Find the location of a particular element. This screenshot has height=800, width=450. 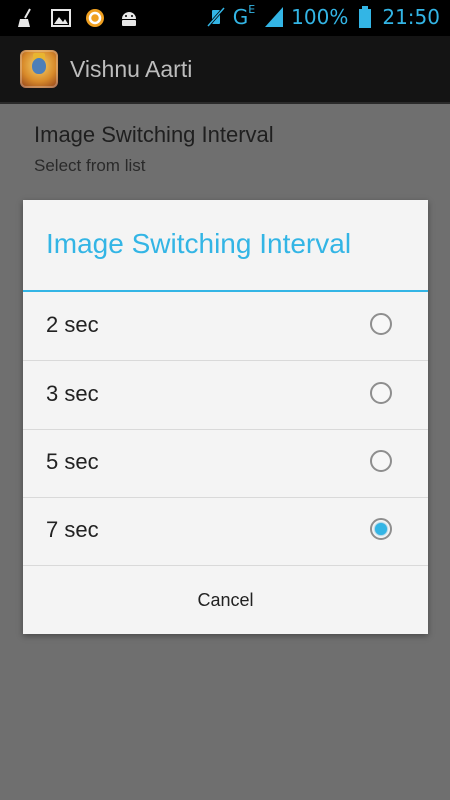

option-label: 5 sec is located at coordinates (72, 461).